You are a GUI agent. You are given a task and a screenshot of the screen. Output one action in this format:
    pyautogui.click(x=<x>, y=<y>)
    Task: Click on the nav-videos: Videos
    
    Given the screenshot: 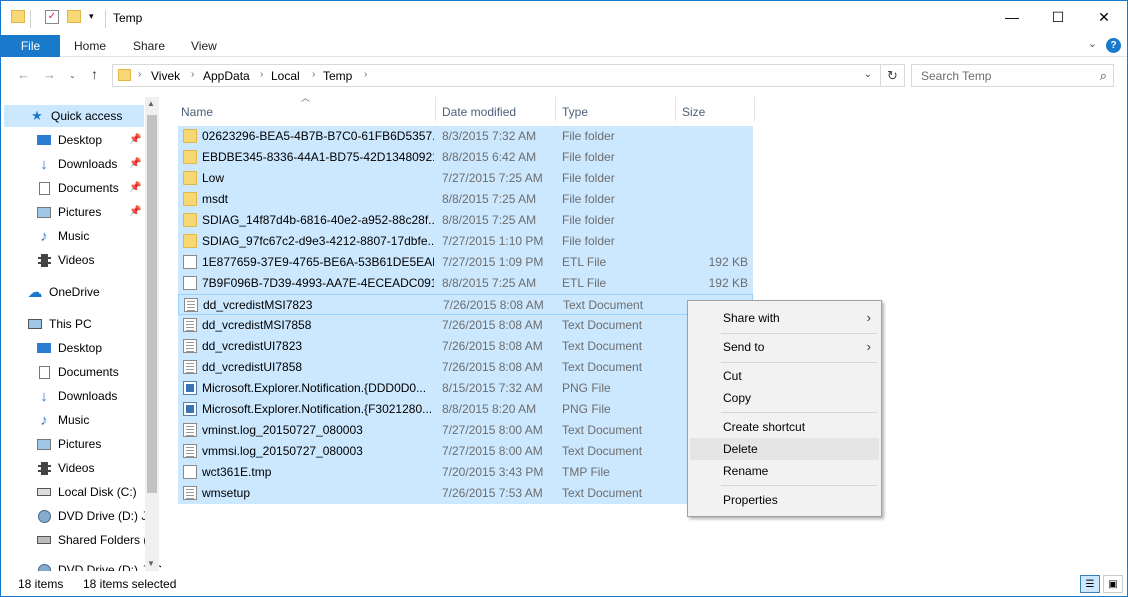 What is the action you would take?
    pyautogui.click(x=65, y=260)
    